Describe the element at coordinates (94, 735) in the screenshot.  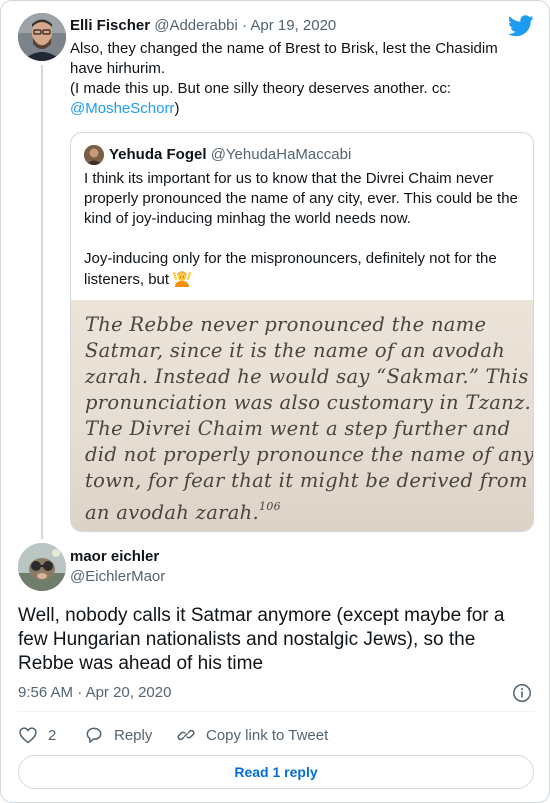
I see `reply-icon` at that location.